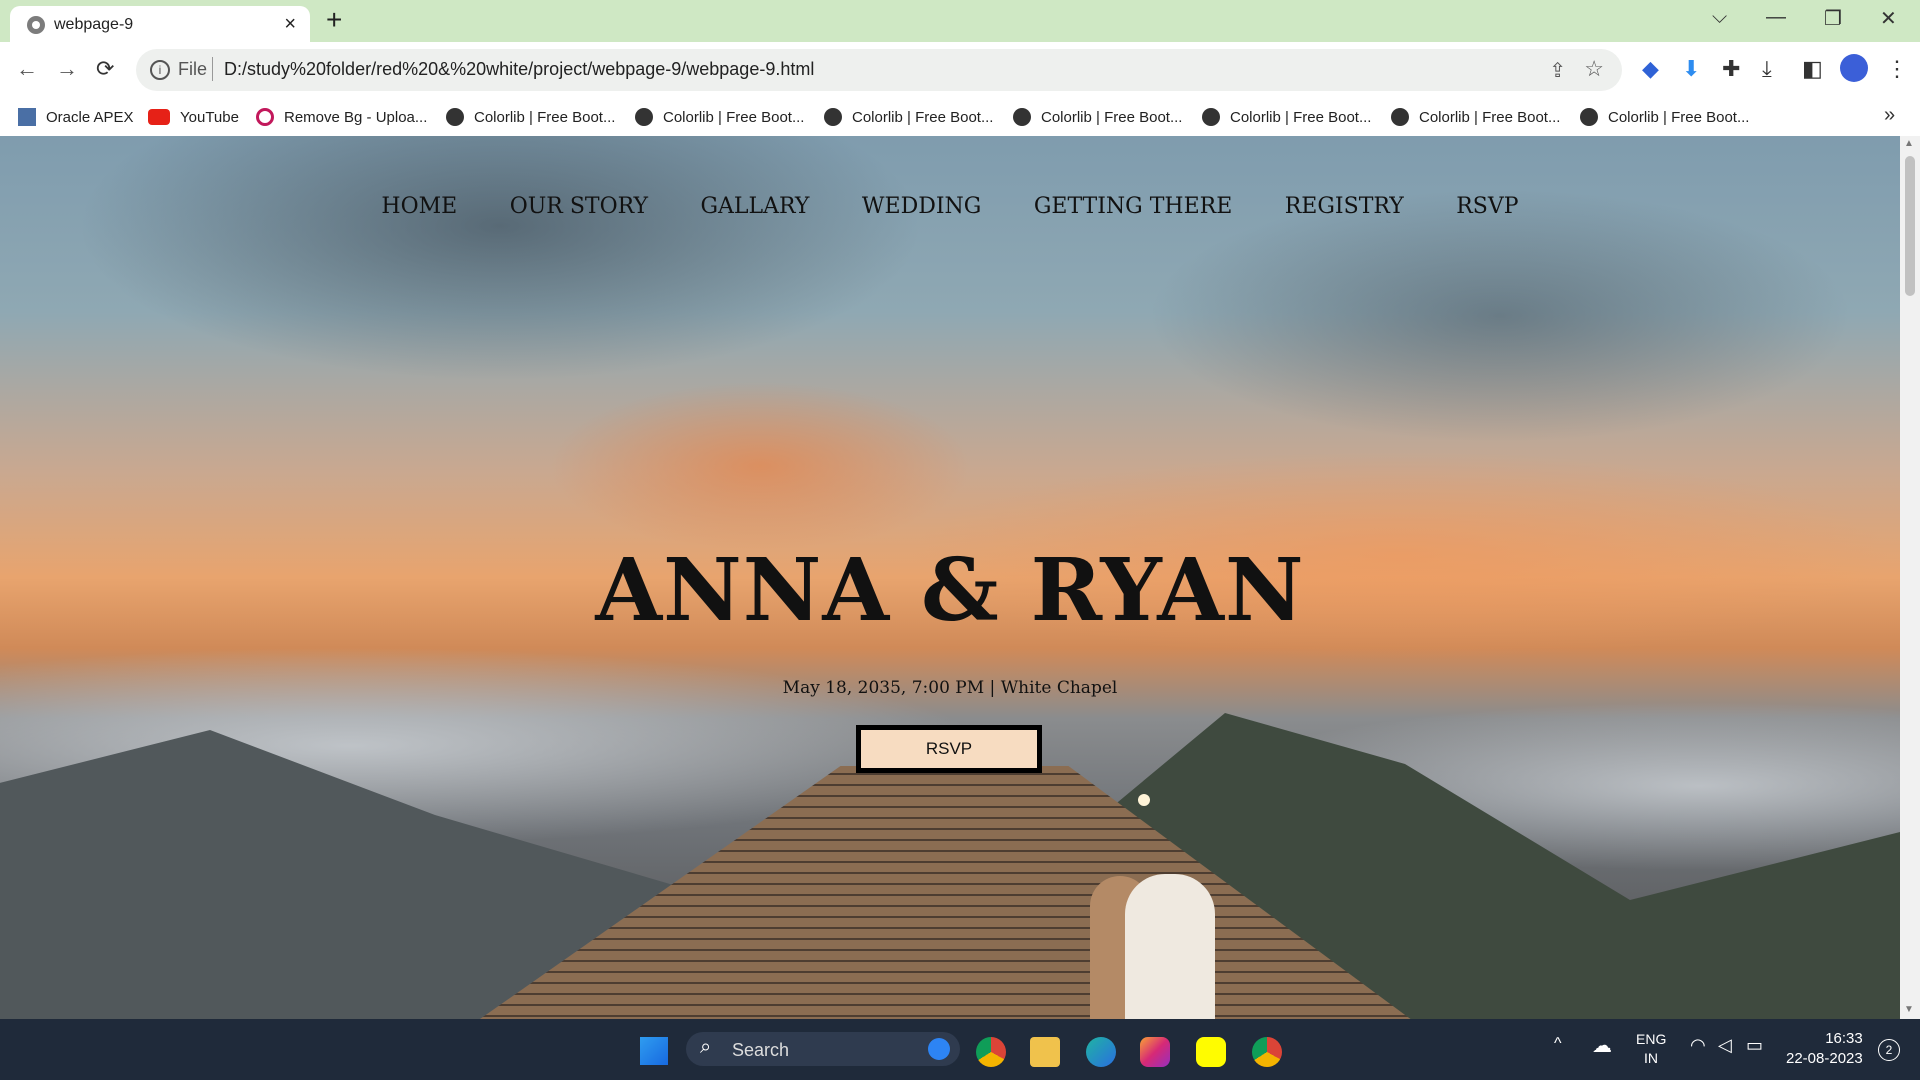 The image size is (1920, 1080). Describe the element at coordinates (290, 24) in the screenshot. I see `close-tab-icon: ×` at that location.